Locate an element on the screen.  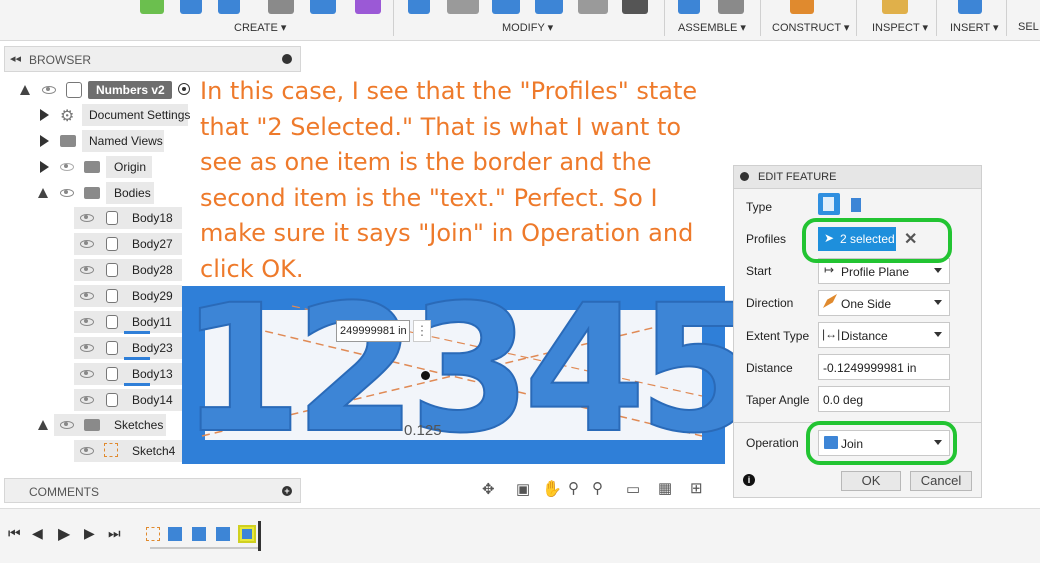
component-icon is located at coordinates (74, 90).